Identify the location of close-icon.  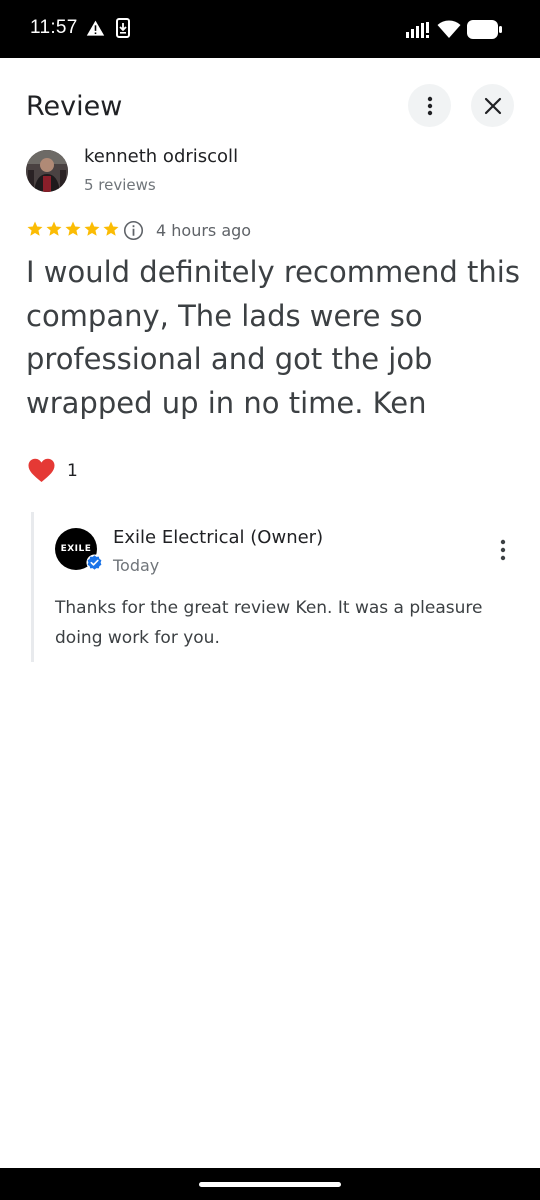
(492, 105).